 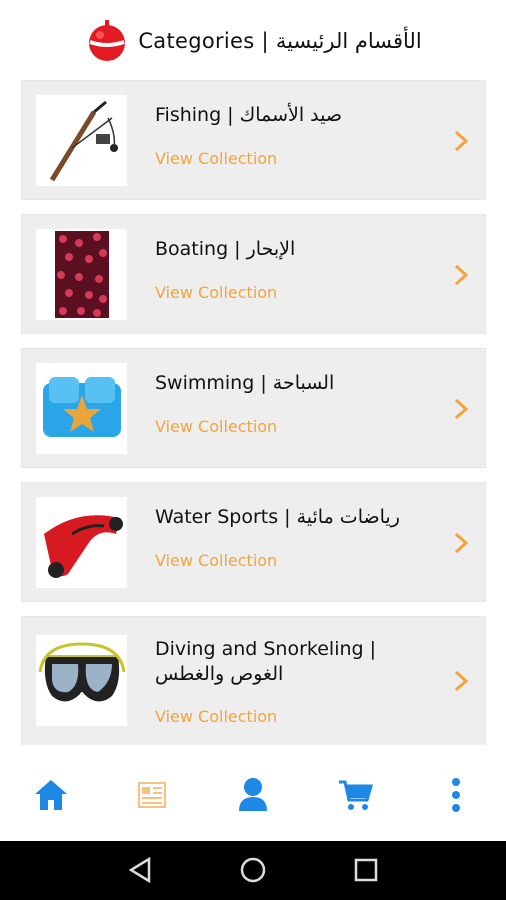 I want to click on category-name: Diving and Snorkeling | الغوص والغطس, so click(x=266, y=661).